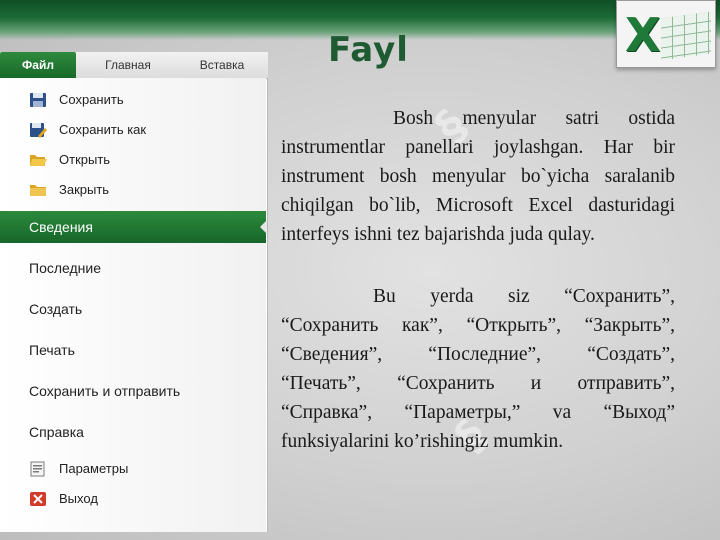 The image size is (720, 540). What do you see at coordinates (133, 190) in the screenshot?
I see `menu-item-close: Закрыть` at bounding box center [133, 190].